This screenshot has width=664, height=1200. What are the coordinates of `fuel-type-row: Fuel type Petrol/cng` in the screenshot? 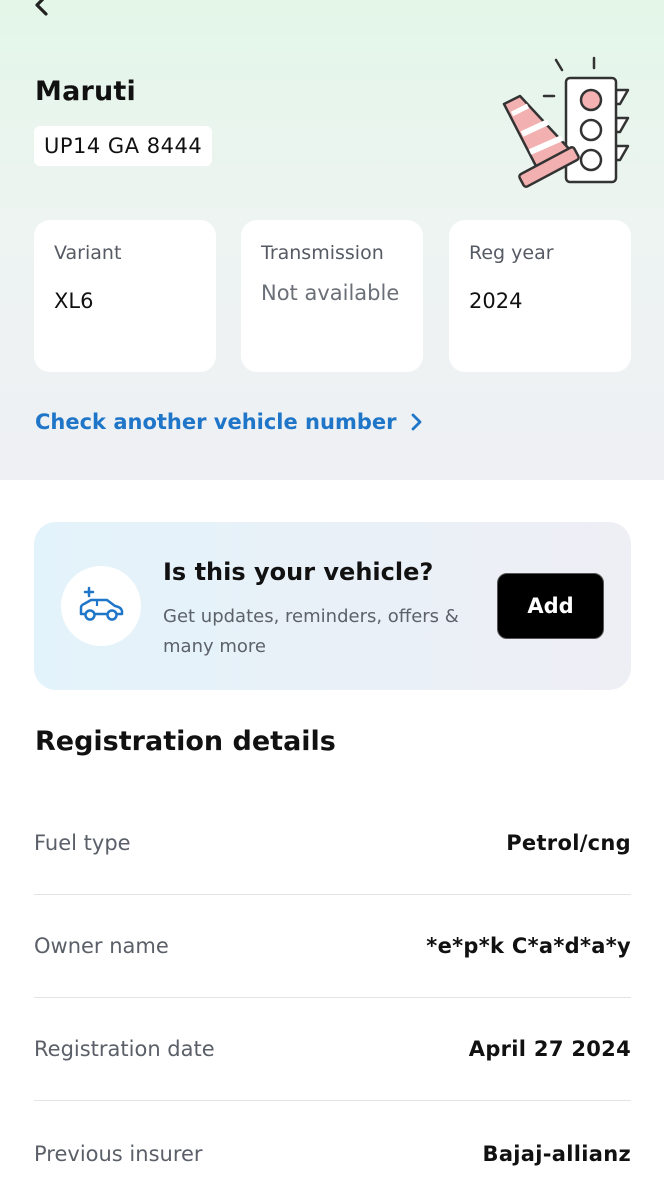 It's located at (332, 843).